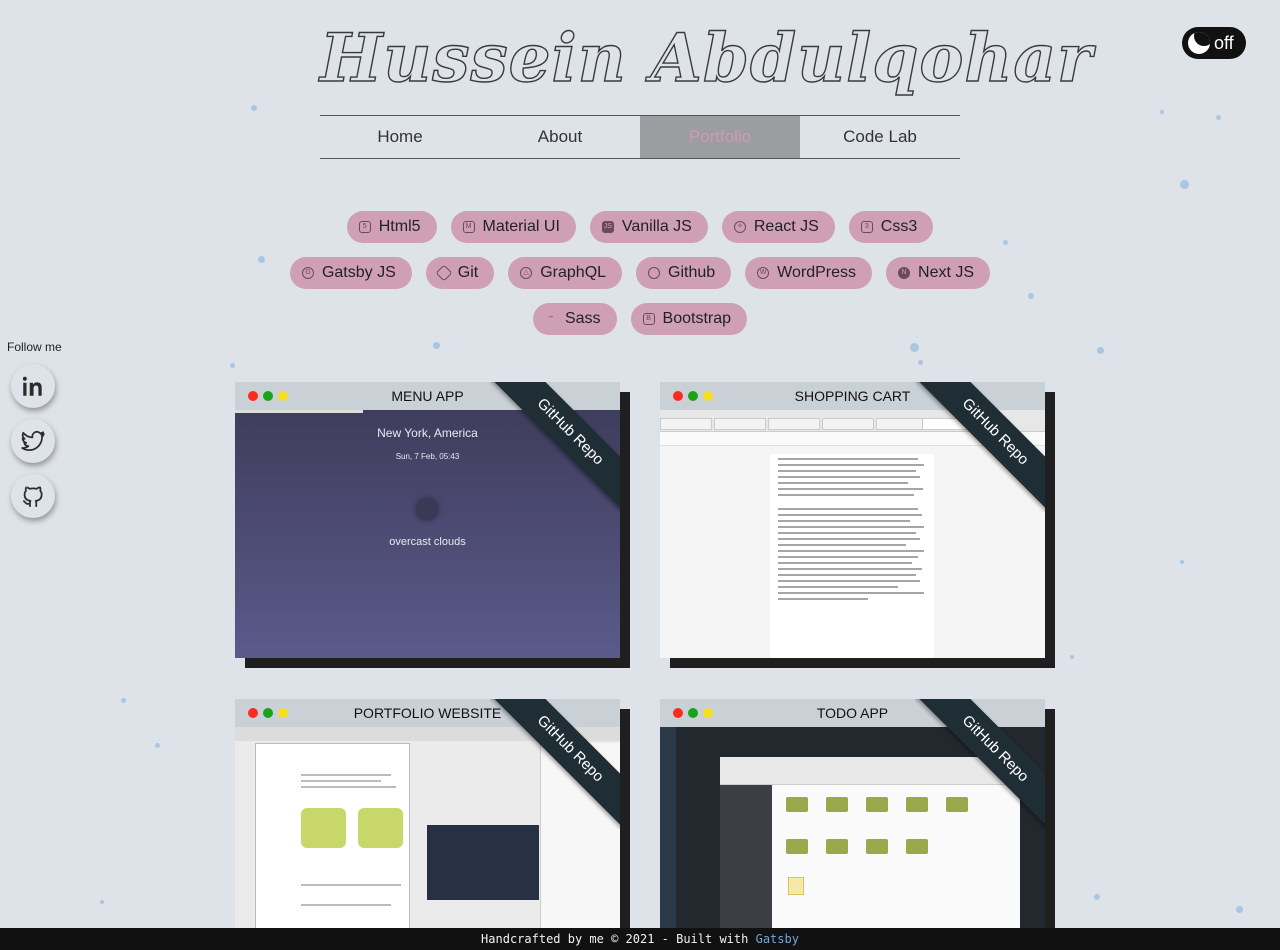  Describe the element at coordinates (615, 939) in the screenshot. I see `footer-text: Handcrafted by me © 2021 - Built with` at that location.